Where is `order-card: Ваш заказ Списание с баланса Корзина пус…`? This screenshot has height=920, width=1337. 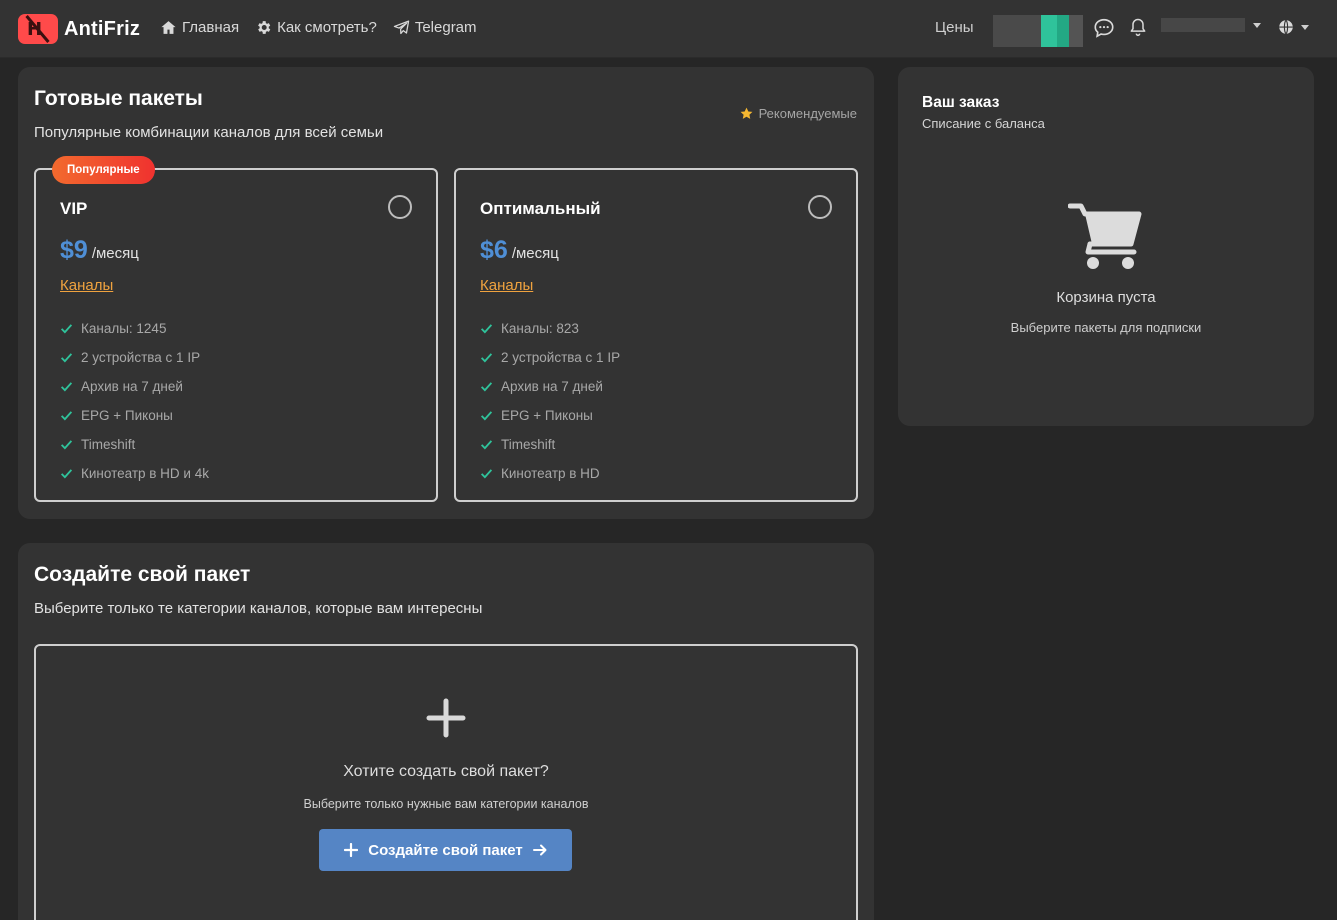 order-card: Ваш заказ Списание с баланса Корзина пус… is located at coordinates (1106, 246).